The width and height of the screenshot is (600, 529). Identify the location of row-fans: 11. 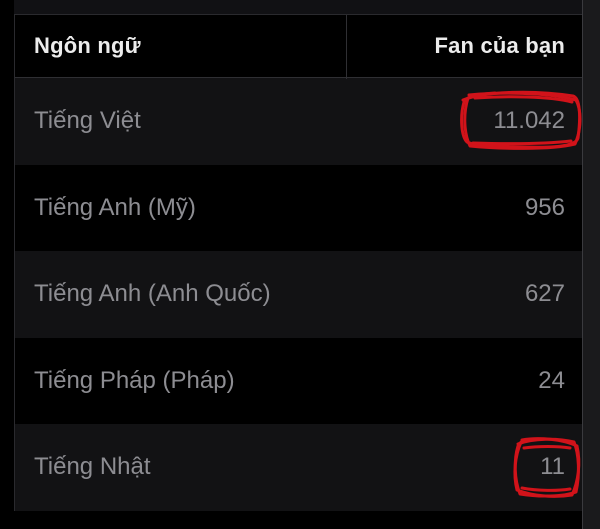
(552, 467).